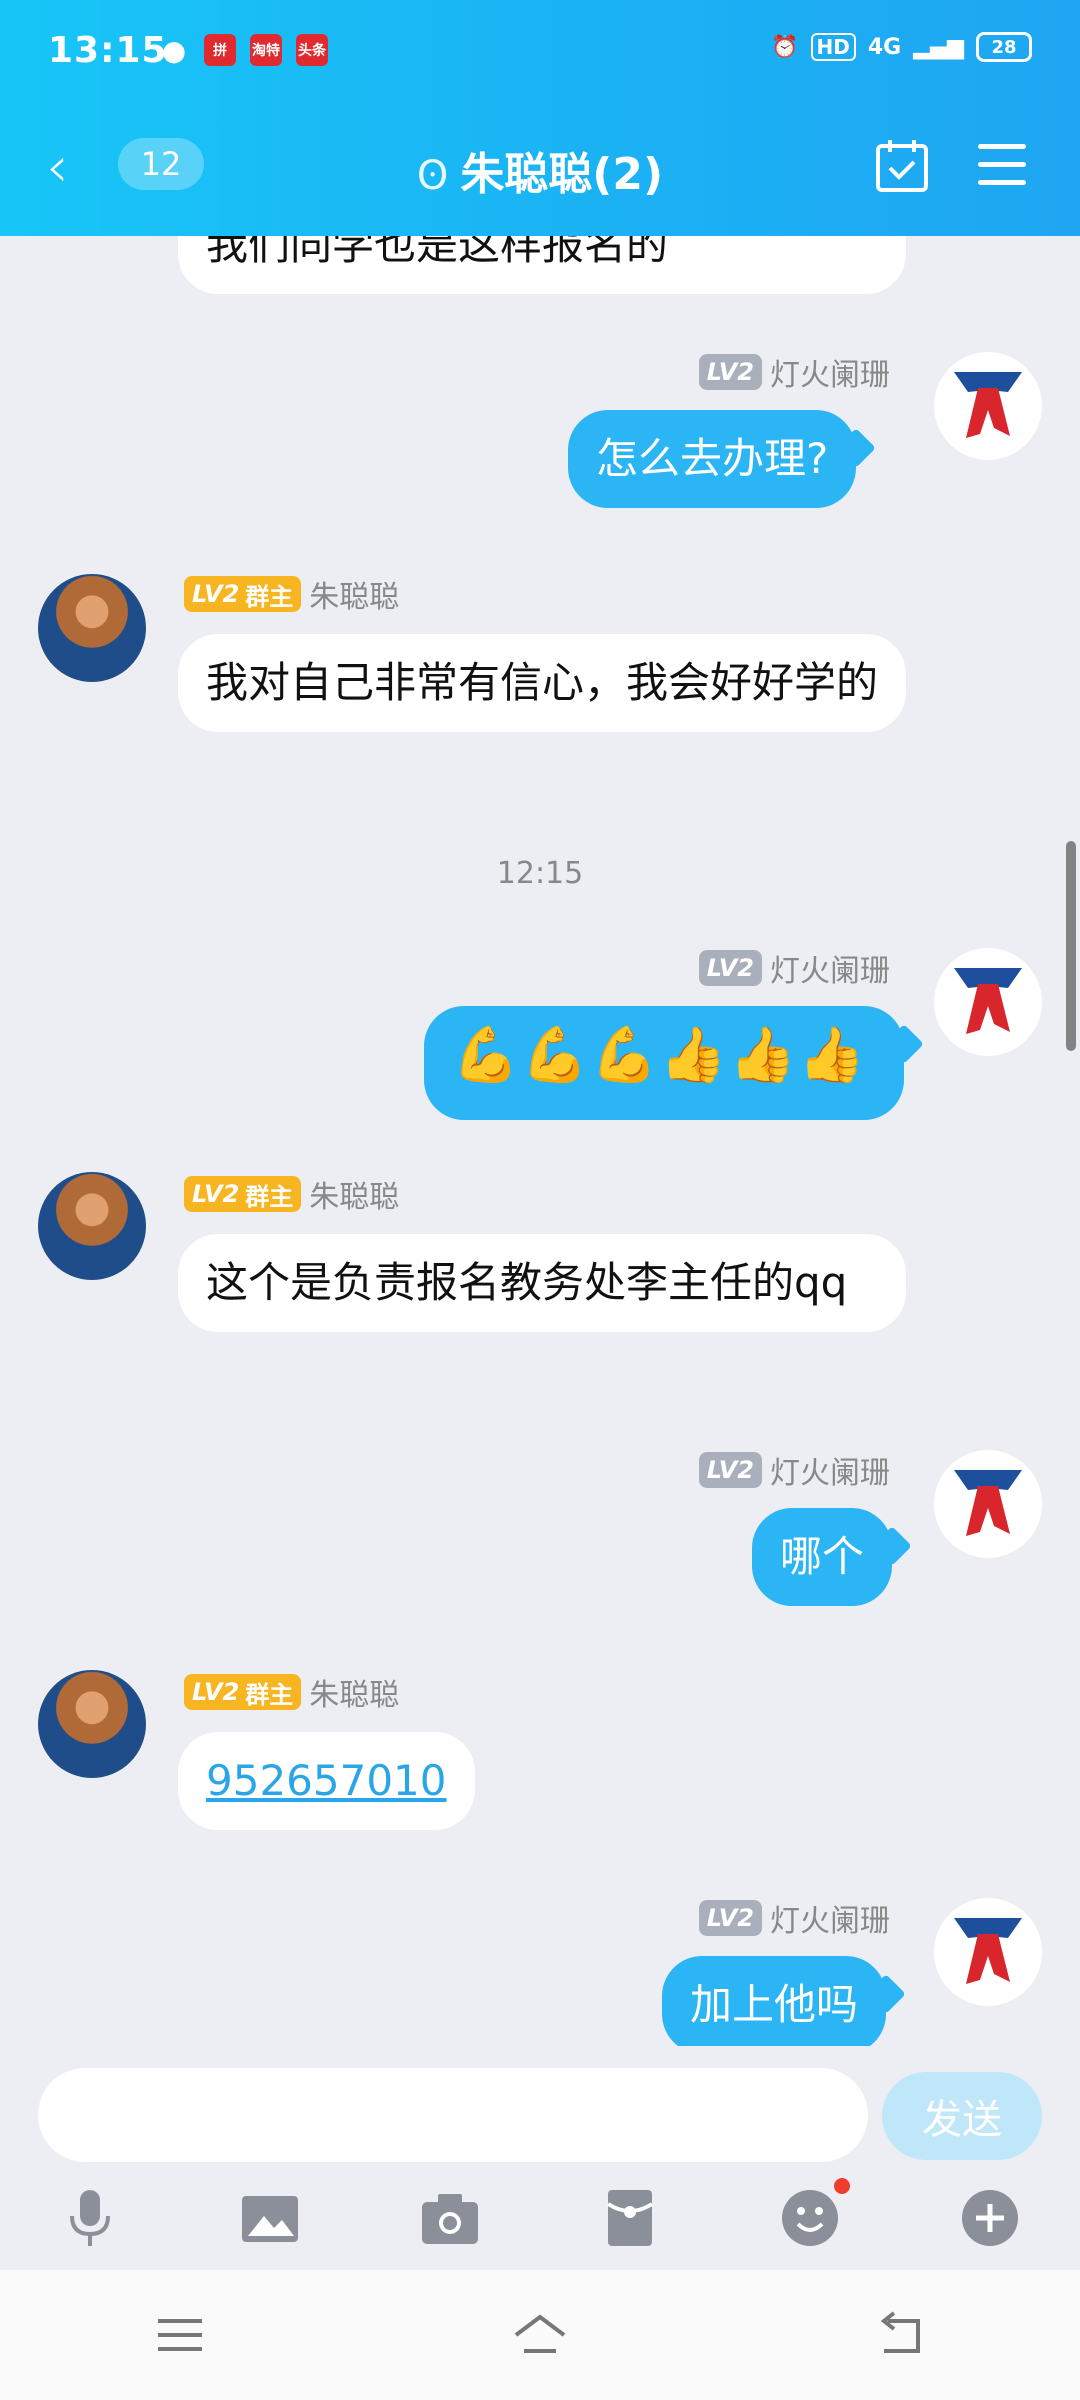 The height and width of the screenshot is (2400, 1080). I want to click on send-button: 发送, so click(962, 2116).